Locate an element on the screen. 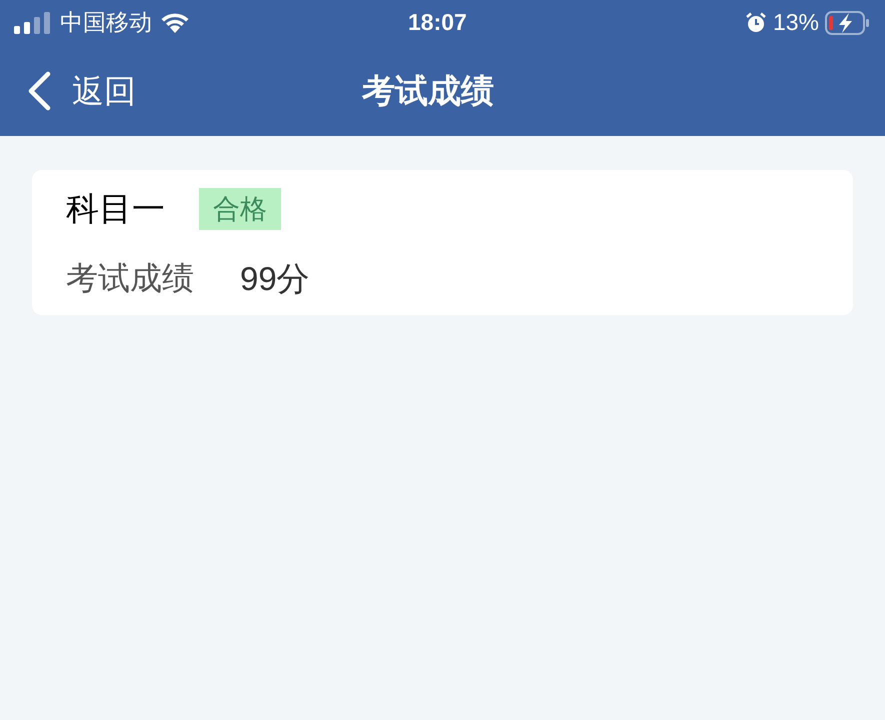 This screenshot has width=885, height=720. status-badge: 合格 is located at coordinates (240, 209).